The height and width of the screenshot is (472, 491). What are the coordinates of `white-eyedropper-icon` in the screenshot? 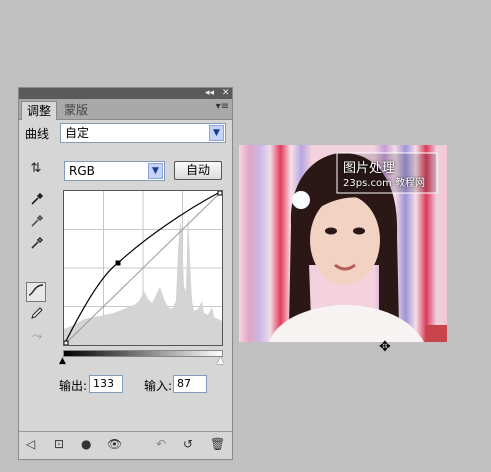 It's located at (37, 246).